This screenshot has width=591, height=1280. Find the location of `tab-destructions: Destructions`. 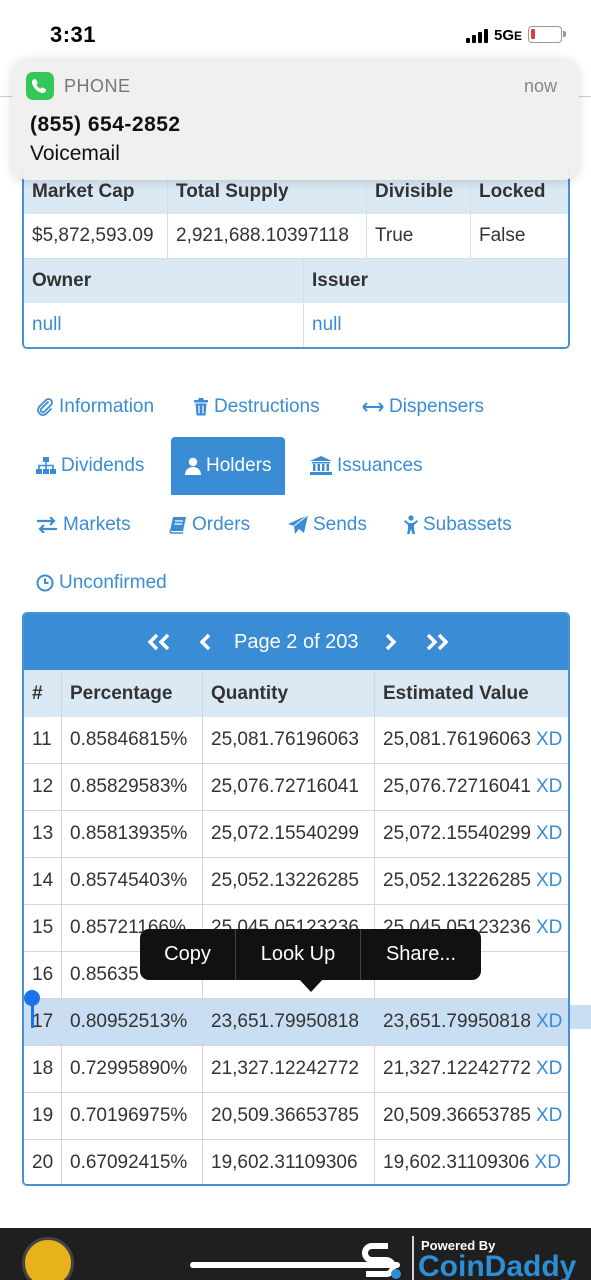

tab-destructions: Destructions is located at coordinates (256, 407).